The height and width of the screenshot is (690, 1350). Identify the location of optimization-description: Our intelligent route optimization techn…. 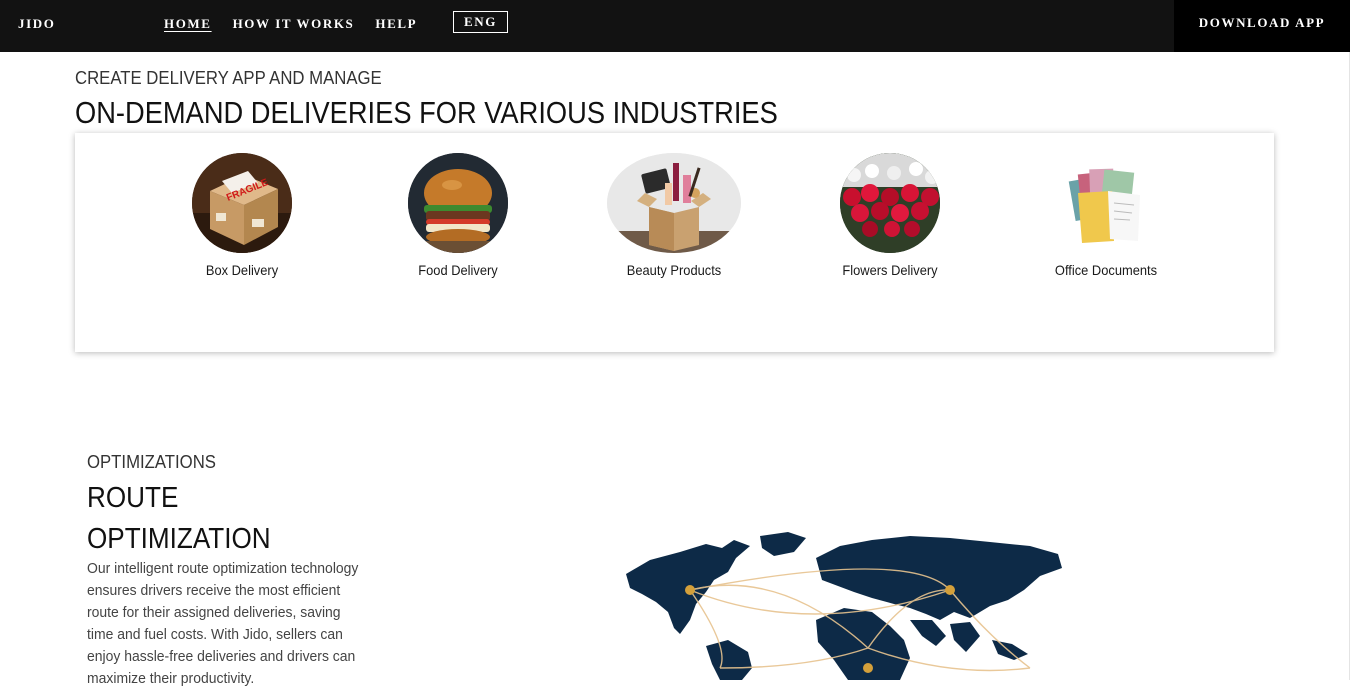
(223, 623).